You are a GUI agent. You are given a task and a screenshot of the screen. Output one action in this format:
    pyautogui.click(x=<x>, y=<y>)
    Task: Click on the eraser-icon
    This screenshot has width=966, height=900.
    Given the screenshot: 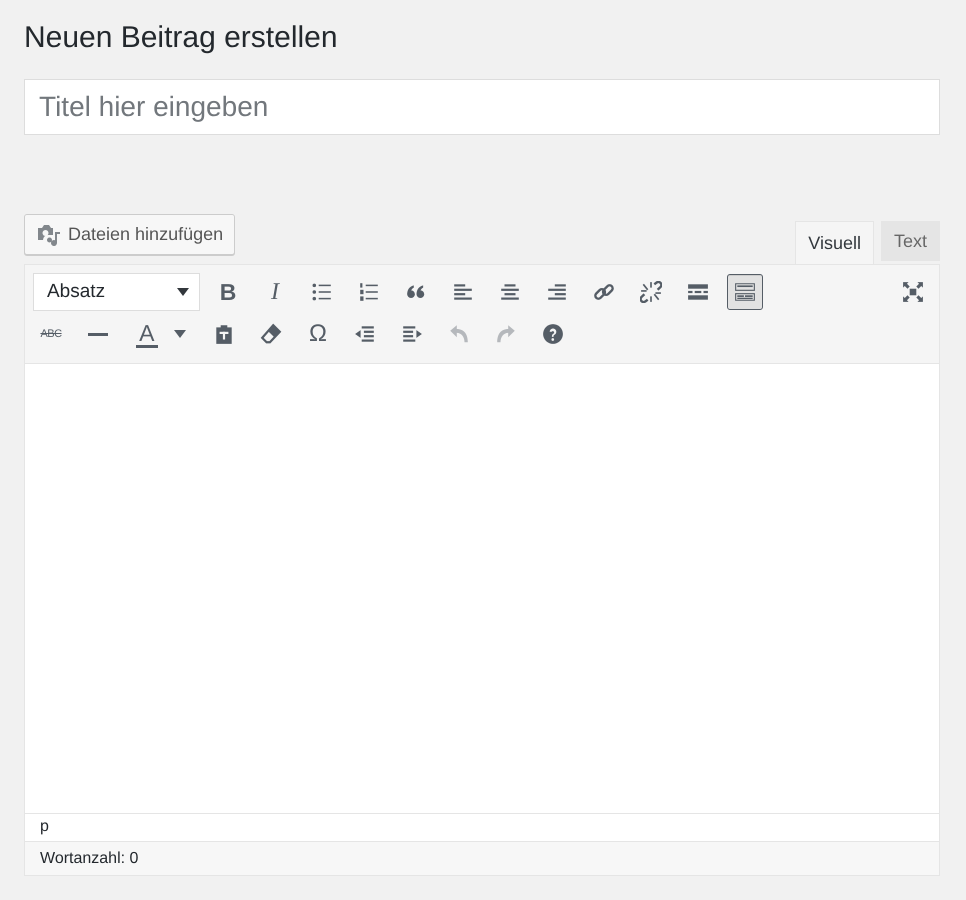 What is the action you would take?
    pyautogui.click(x=271, y=334)
    